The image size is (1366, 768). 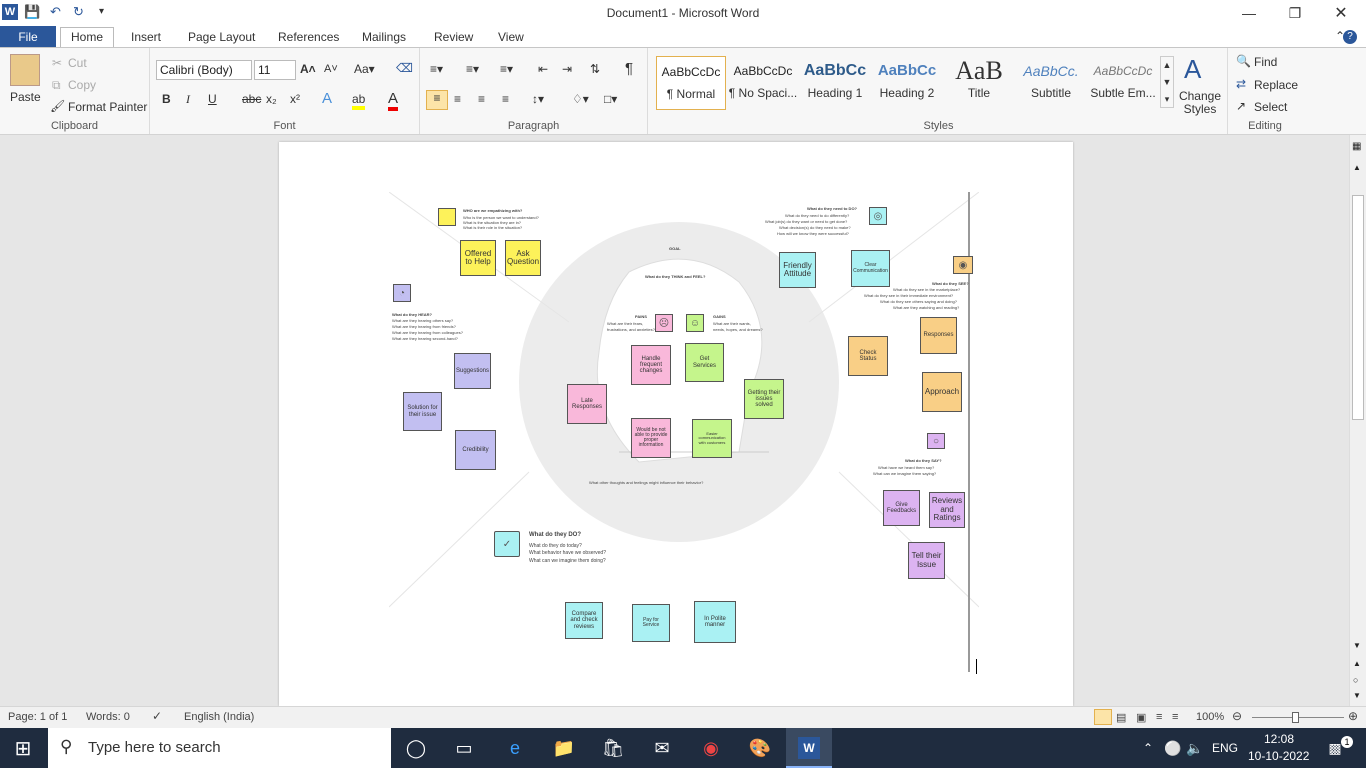 What do you see at coordinates (543, 69) in the screenshot?
I see `decrease-indent-icon: ⇤` at bounding box center [543, 69].